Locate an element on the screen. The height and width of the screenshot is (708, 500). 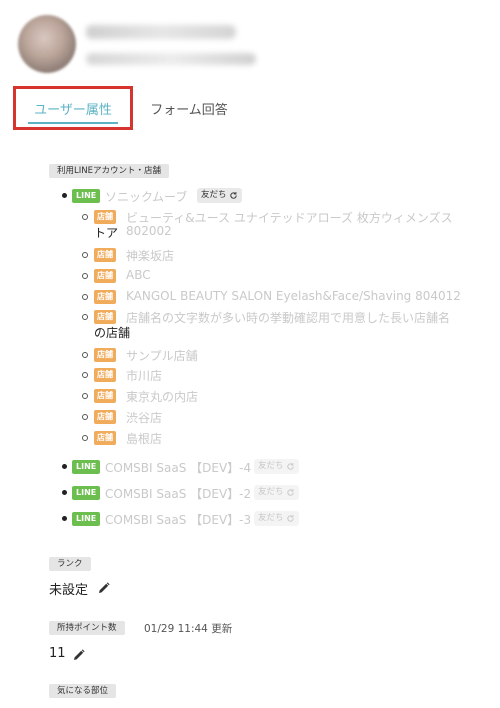
store-name: 島根店 is located at coordinates (144, 439).